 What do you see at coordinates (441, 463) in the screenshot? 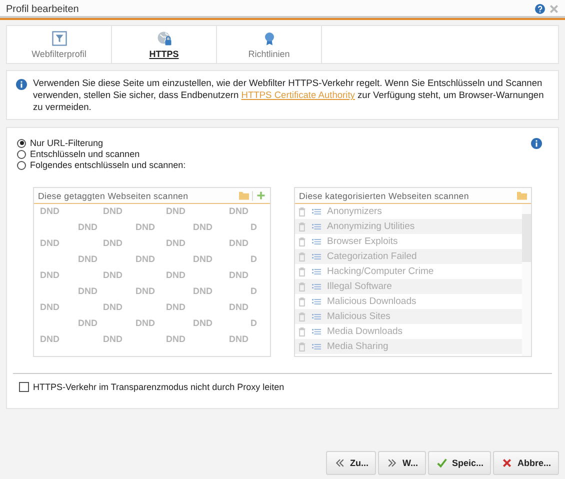
I see `checkmark-icon` at bounding box center [441, 463].